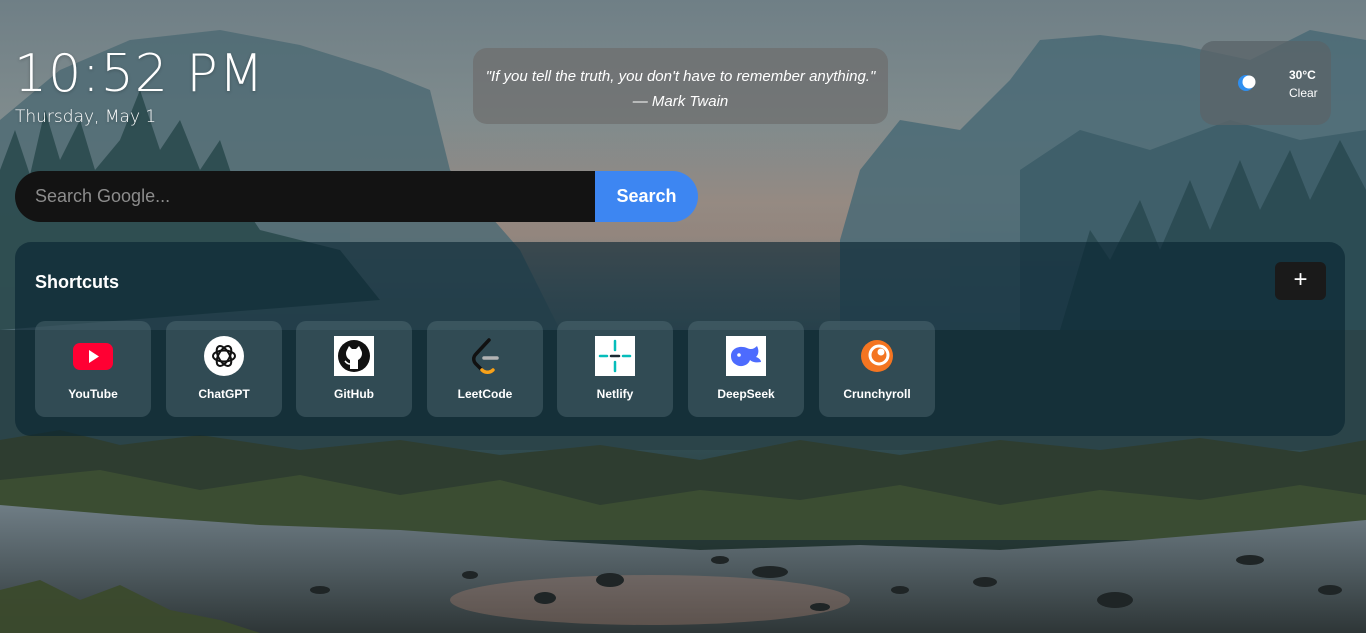 The height and width of the screenshot is (633, 1366). I want to click on search-bar: Search, so click(356, 196).